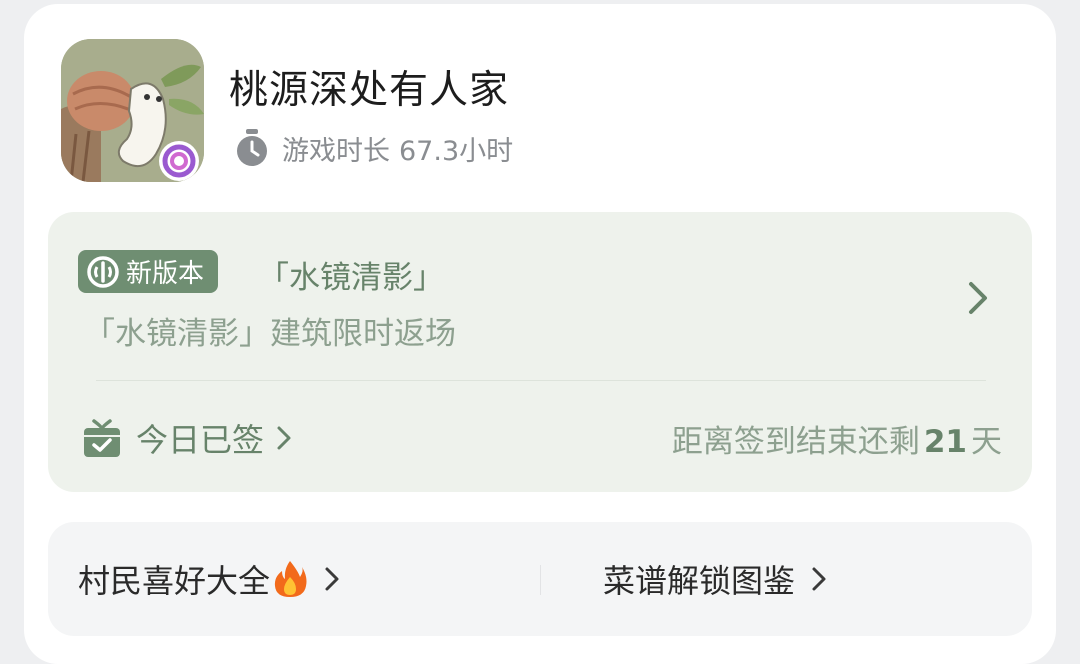 The height and width of the screenshot is (664, 1080). I want to click on villager-preferences-link: 村民喜好大全, so click(209, 579).